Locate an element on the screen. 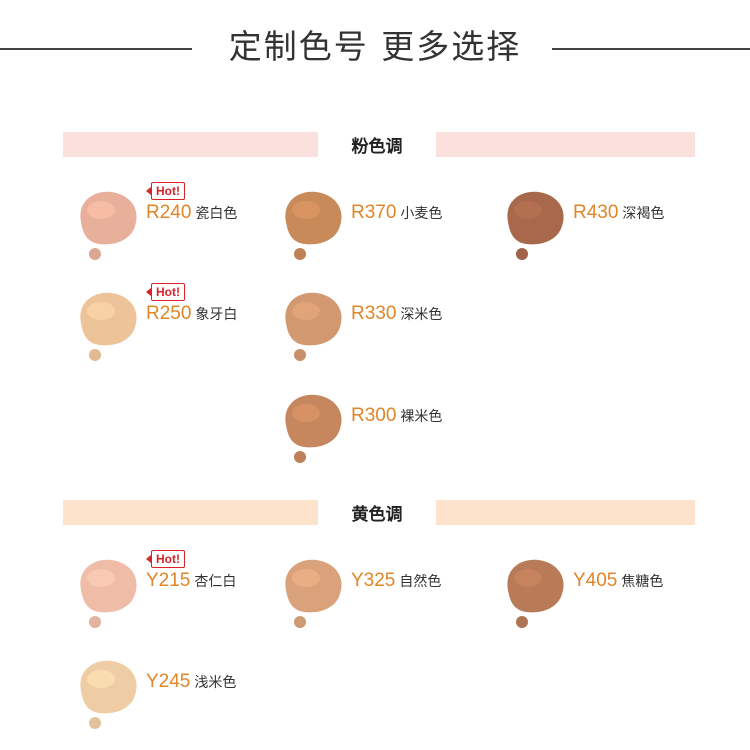  section-title: 黄色调 is located at coordinates (377, 515).